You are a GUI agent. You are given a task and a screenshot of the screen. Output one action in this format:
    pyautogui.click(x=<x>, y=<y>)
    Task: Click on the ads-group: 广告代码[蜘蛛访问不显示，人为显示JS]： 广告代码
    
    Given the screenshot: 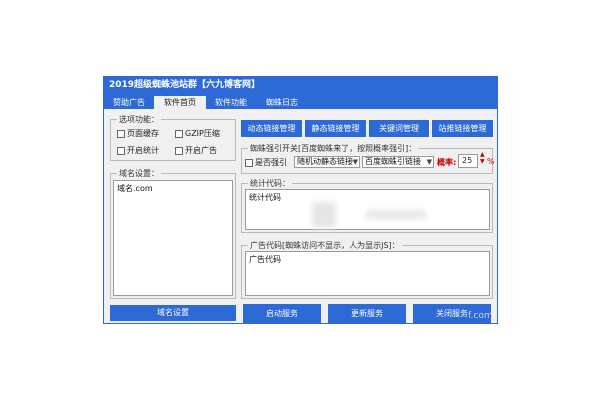 What is the action you would take?
    pyautogui.click(x=367, y=269)
    